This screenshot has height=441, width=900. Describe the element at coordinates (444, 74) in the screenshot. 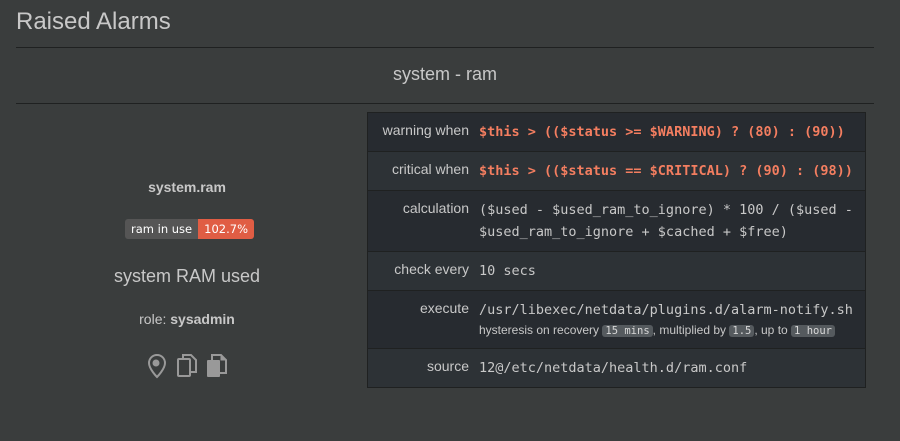

I see `alarm-heading: system - ram` at that location.